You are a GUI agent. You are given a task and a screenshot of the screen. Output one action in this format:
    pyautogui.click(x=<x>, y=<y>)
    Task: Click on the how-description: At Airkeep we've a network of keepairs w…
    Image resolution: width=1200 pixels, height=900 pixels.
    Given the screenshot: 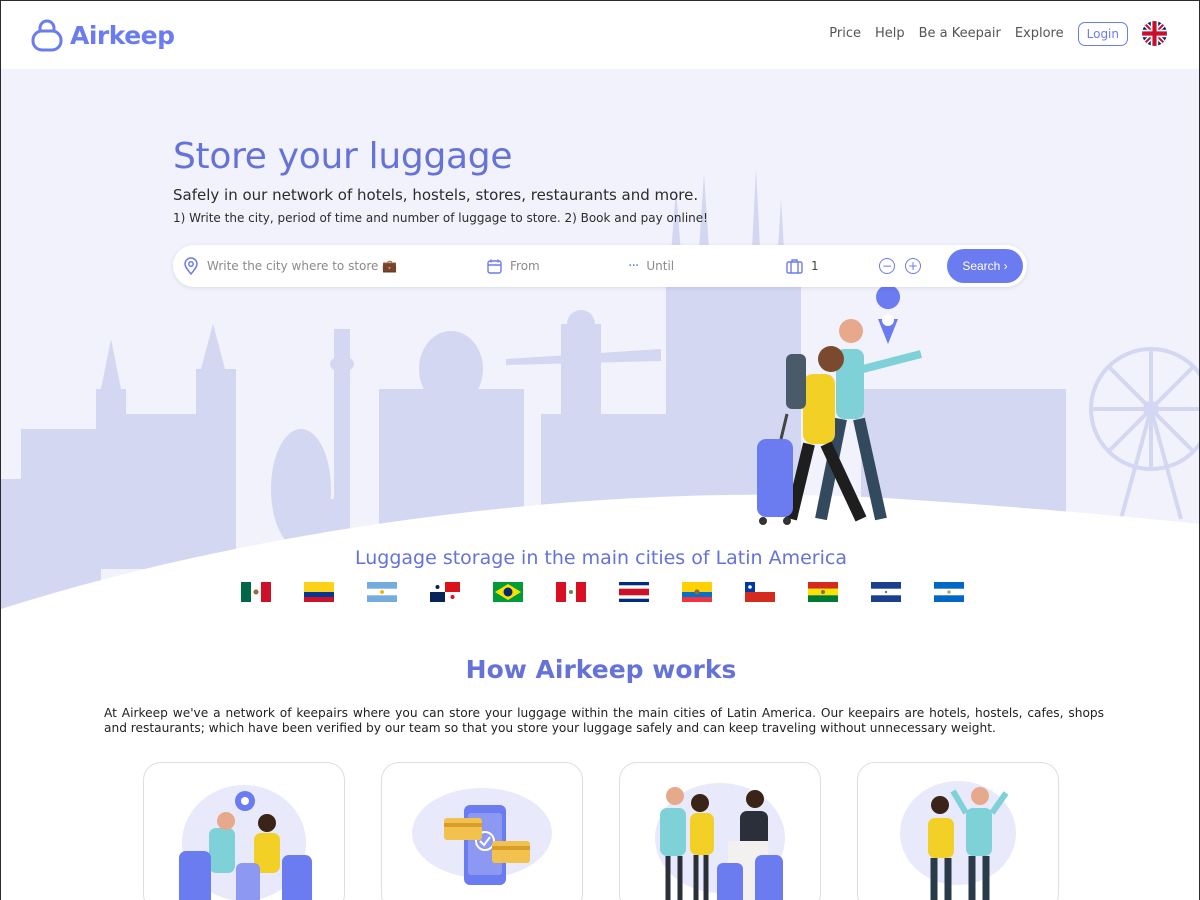 What is the action you would take?
    pyautogui.click(x=604, y=720)
    